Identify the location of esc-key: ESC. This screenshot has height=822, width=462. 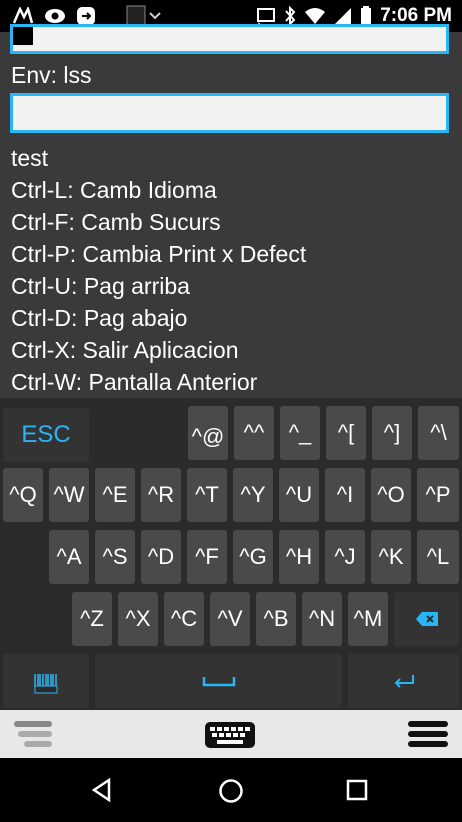
(46, 435).